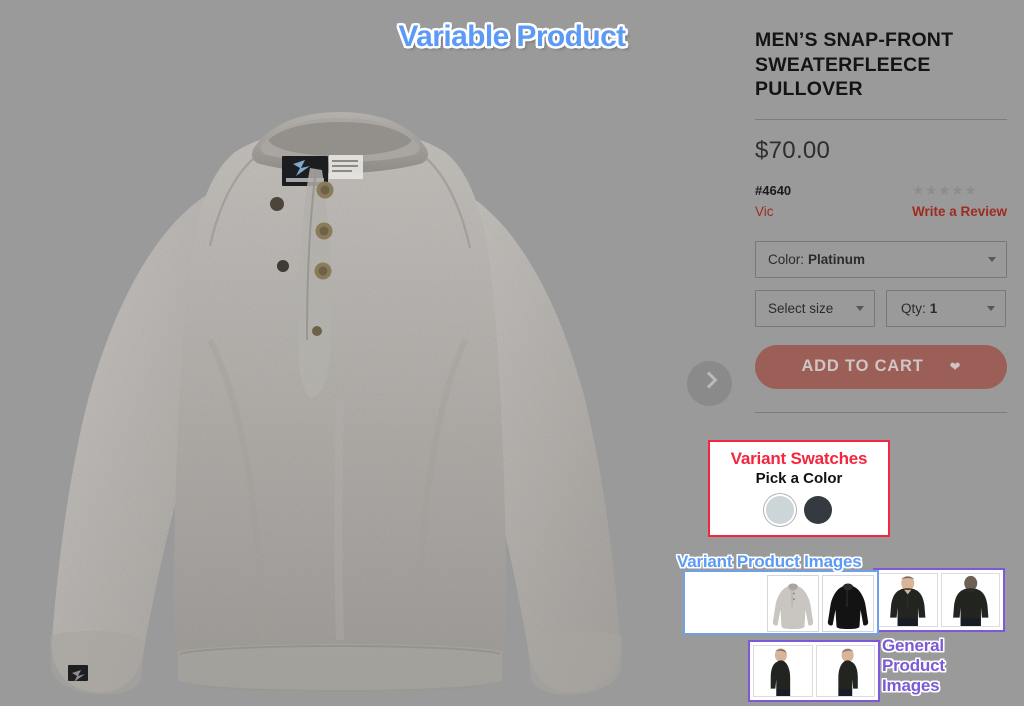 This screenshot has width=1024, height=706. I want to click on annotation-variant-product-images-label: Variant Product Images, so click(769, 561).